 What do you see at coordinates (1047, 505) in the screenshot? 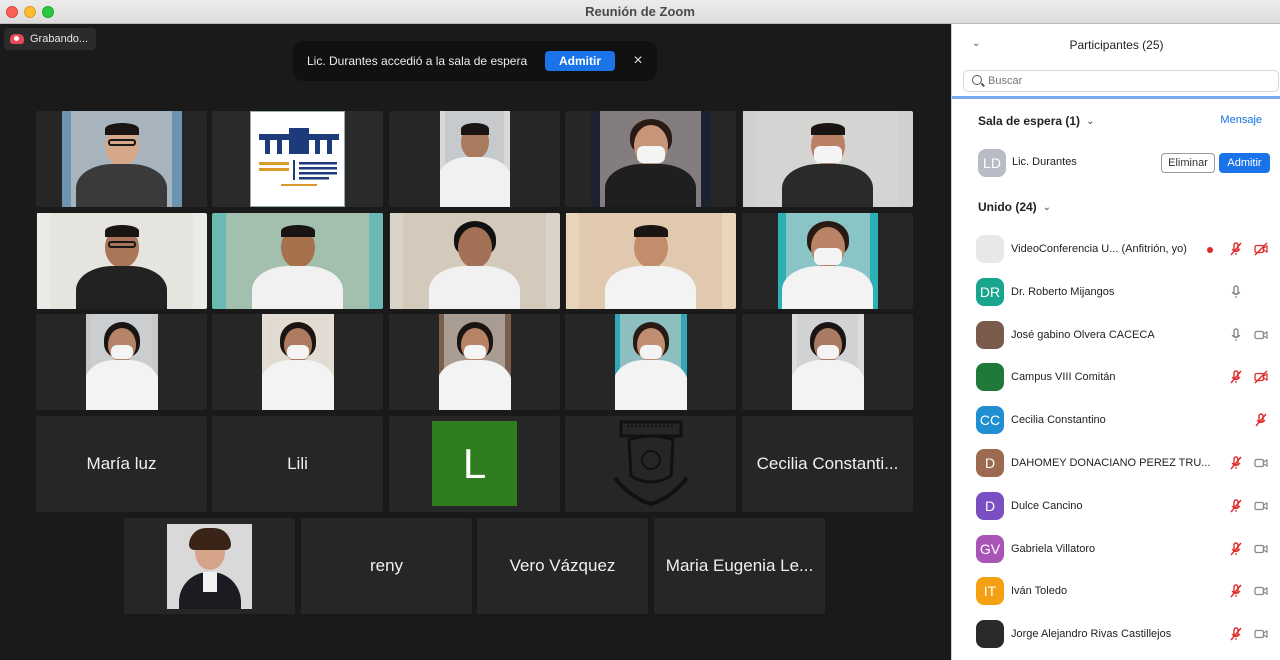
I see `participant-name: Dulce Cancino` at bounding box center [1047, 505].